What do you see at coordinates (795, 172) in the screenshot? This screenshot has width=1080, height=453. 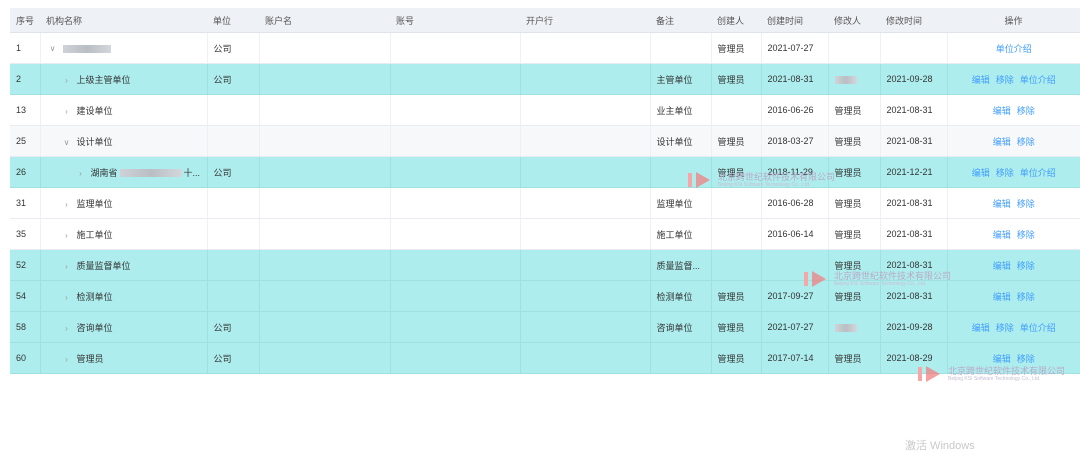 I see `cell-created-at: 2018-11-29` at bounding box center [795, 172].